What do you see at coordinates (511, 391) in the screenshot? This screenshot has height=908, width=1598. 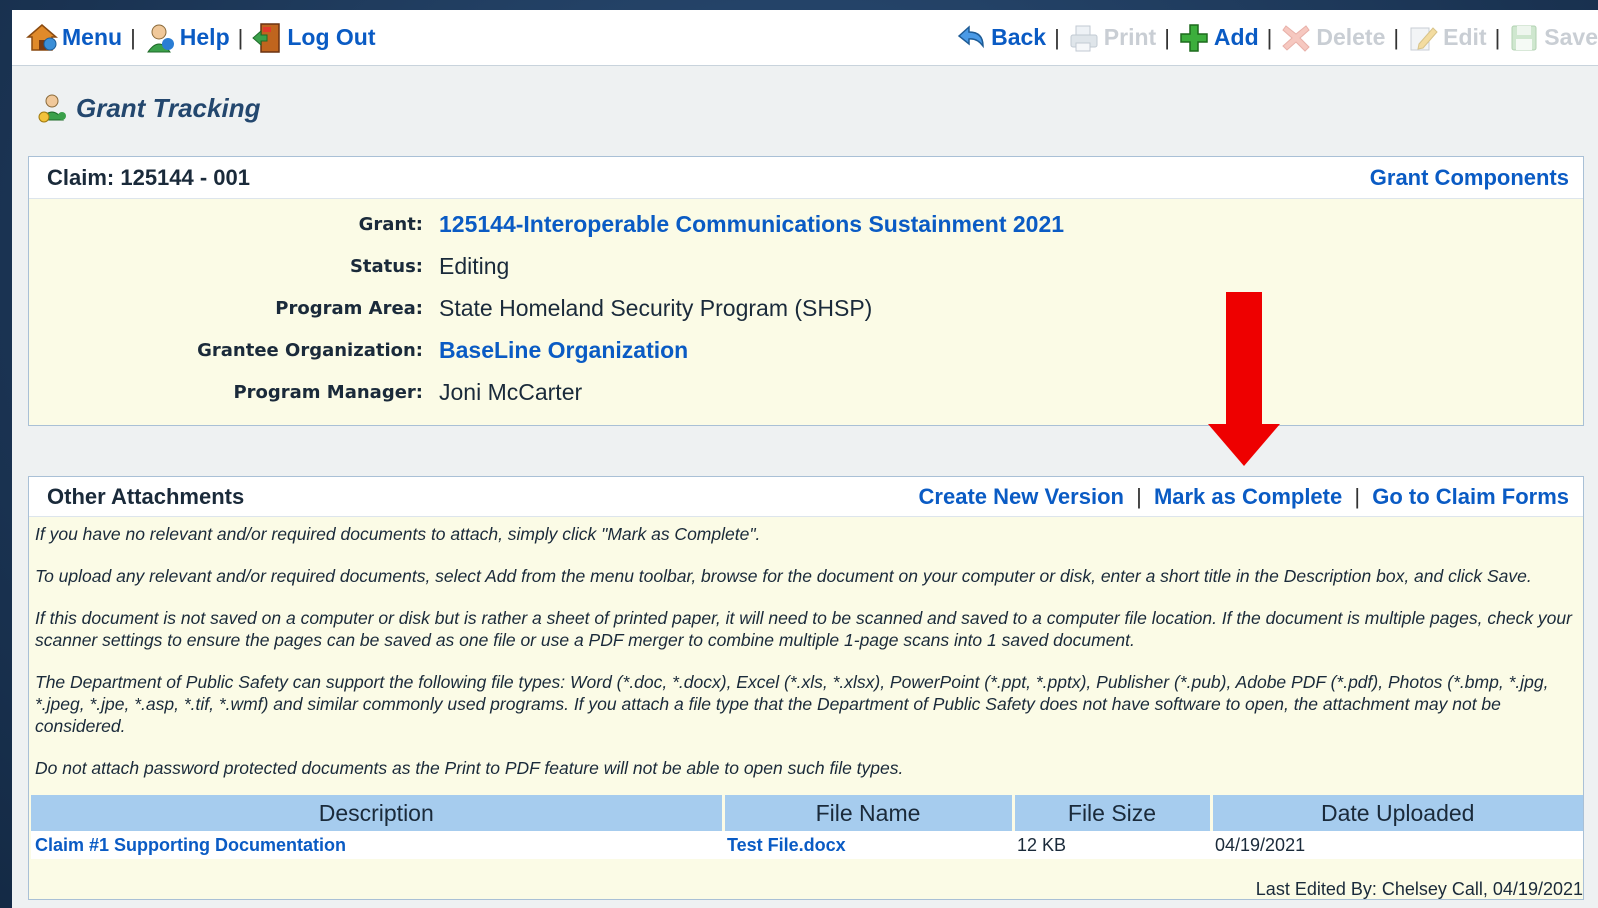 I see `manager-value: Joni McCarter` at bounding box center [511, 391].